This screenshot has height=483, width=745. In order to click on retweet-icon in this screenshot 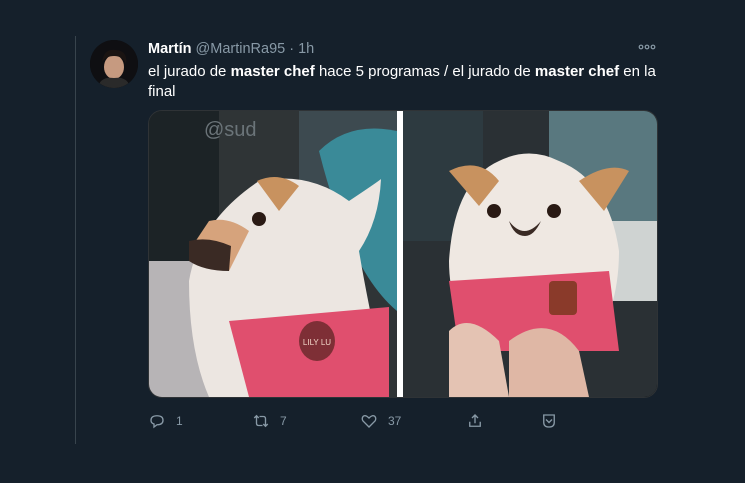, I will do `click(261, 421)`.